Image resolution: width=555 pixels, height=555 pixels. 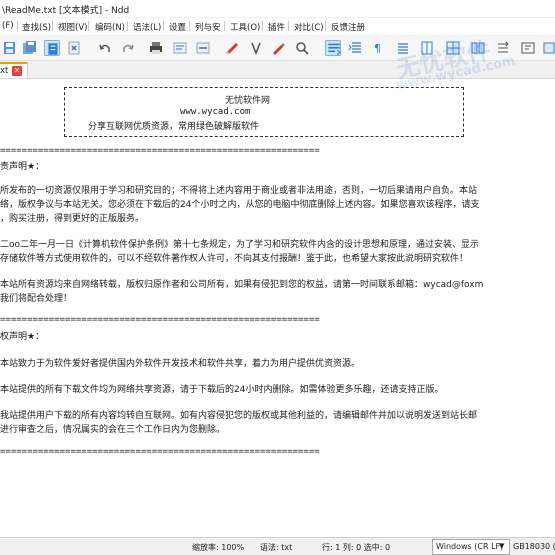 I want to click on eol-select: Windows (CR LF) ▼, so click(x=471, y=547).